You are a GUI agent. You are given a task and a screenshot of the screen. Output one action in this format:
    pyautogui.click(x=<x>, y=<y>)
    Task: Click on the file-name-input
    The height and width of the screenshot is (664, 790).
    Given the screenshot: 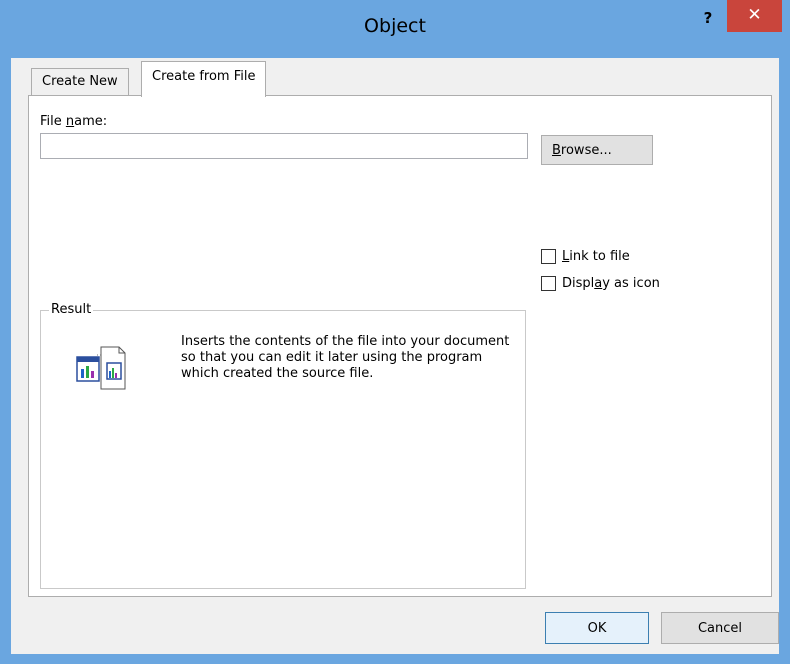 What is the action you would take?
    pyautogui.click(x=284, y=146)
    